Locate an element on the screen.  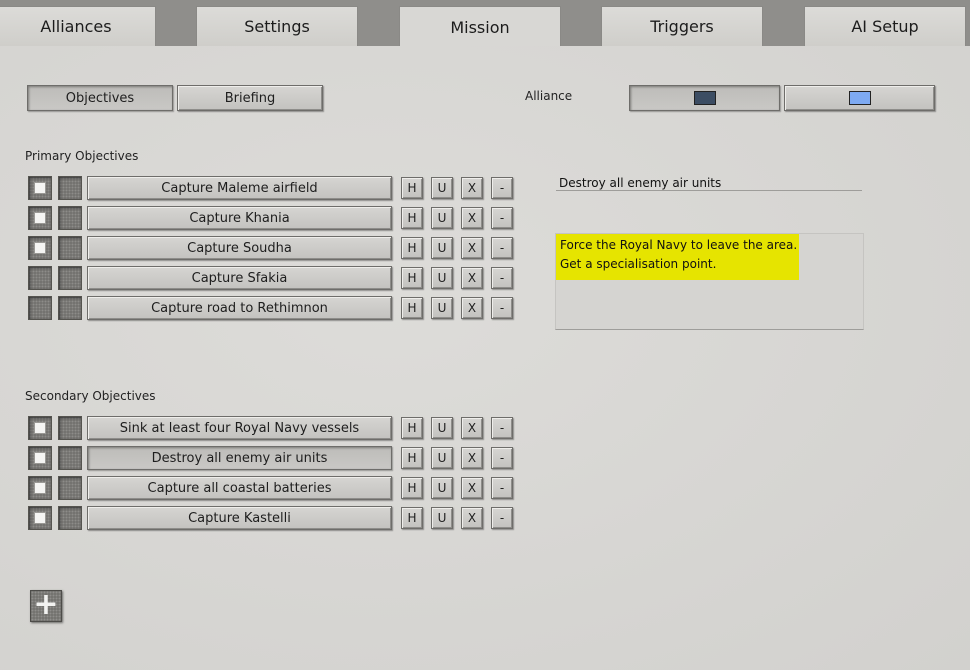
tab-mission: Mission is located at coordinates (480, 26).